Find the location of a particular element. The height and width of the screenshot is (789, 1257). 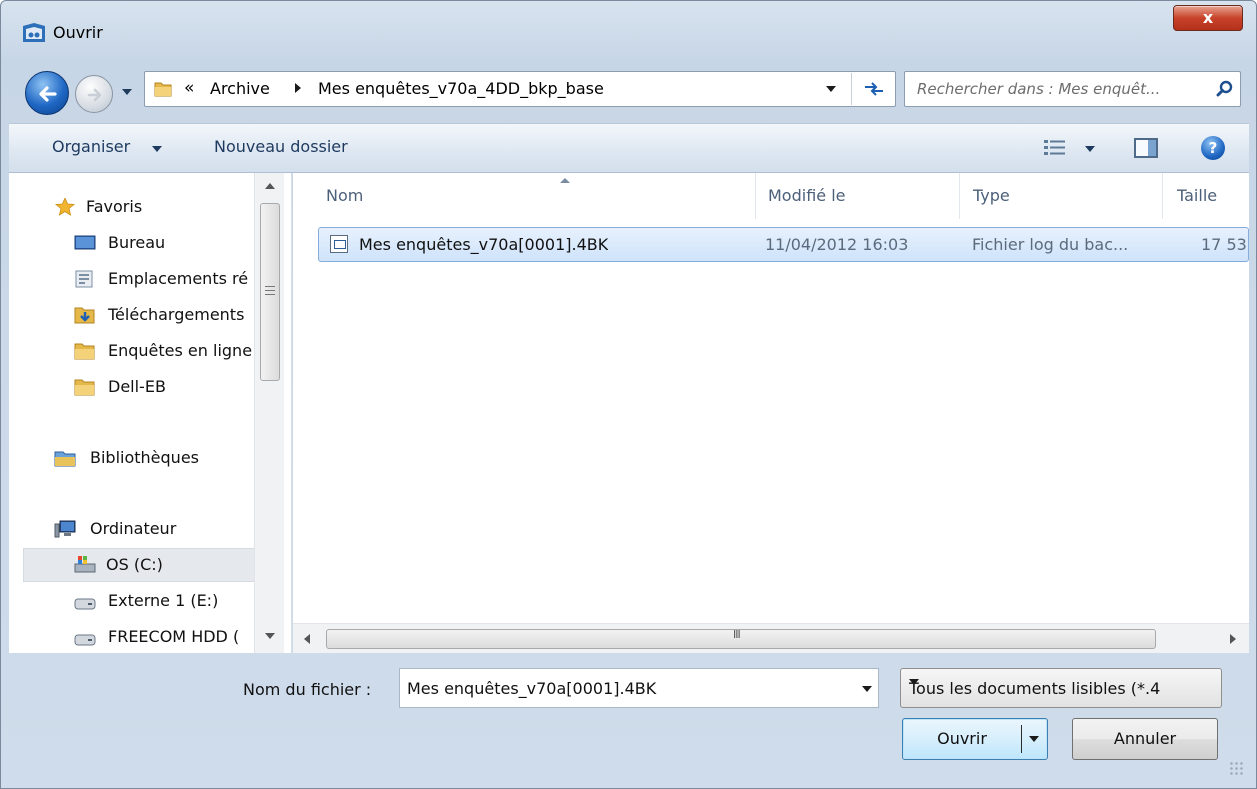

search-icon is located at coordinates (1225, 89).